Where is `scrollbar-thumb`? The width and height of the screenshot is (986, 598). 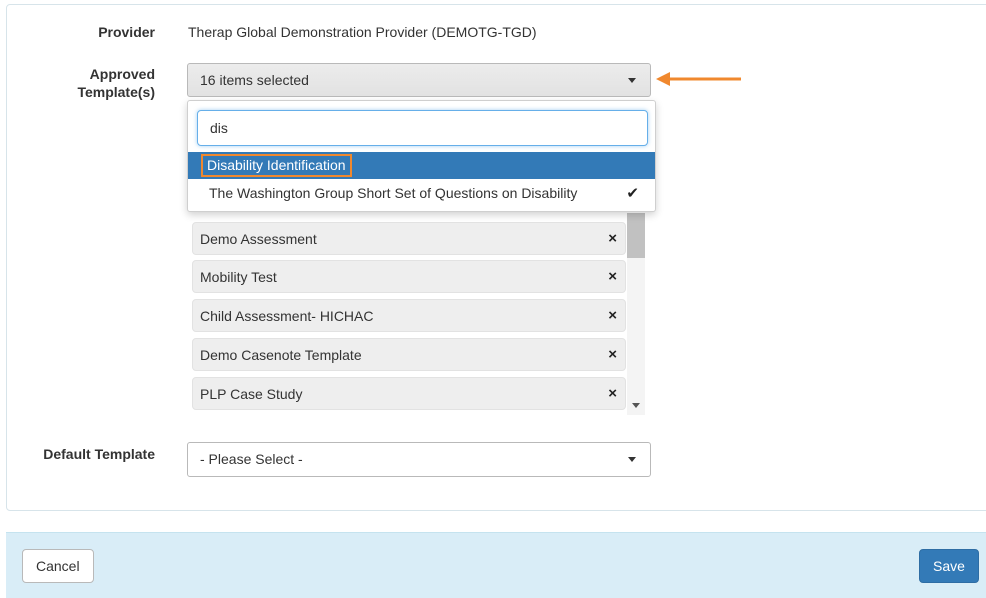
scrollbar-thumb is located at coordinates (636, 235).